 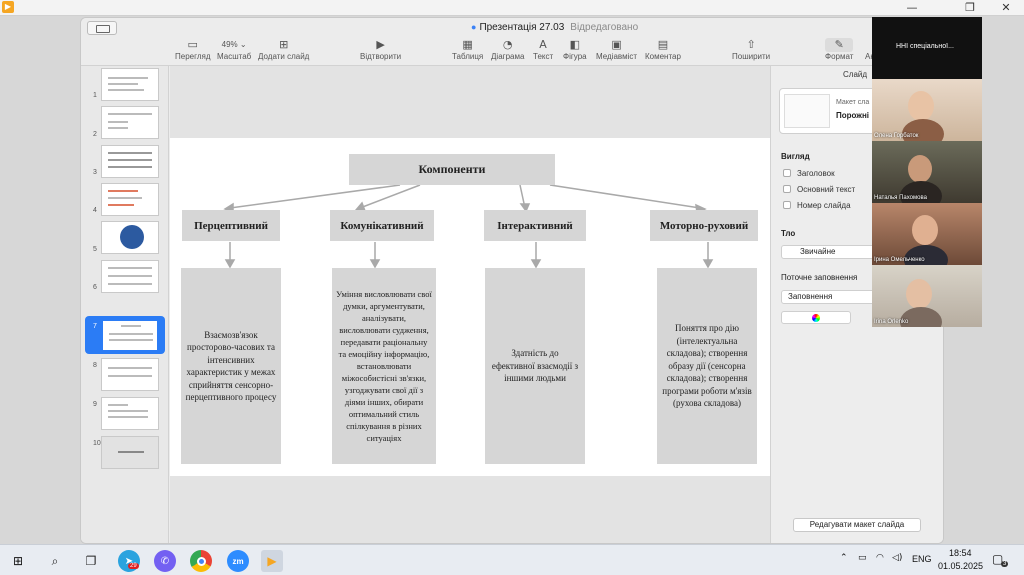 I want to click on language-indicator: ENG, so click(x=922, y=559).